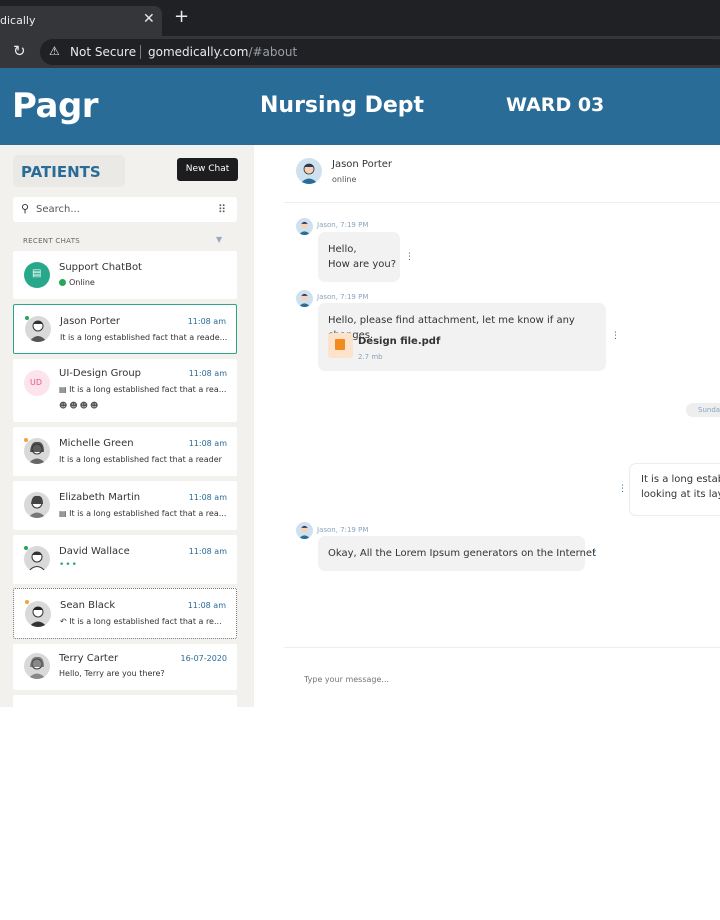  What do you see at coordinates (52, 241) in the screenshot?
I see `recent-chats-label: RECENT CHATS` at bounding box center [52, 241].